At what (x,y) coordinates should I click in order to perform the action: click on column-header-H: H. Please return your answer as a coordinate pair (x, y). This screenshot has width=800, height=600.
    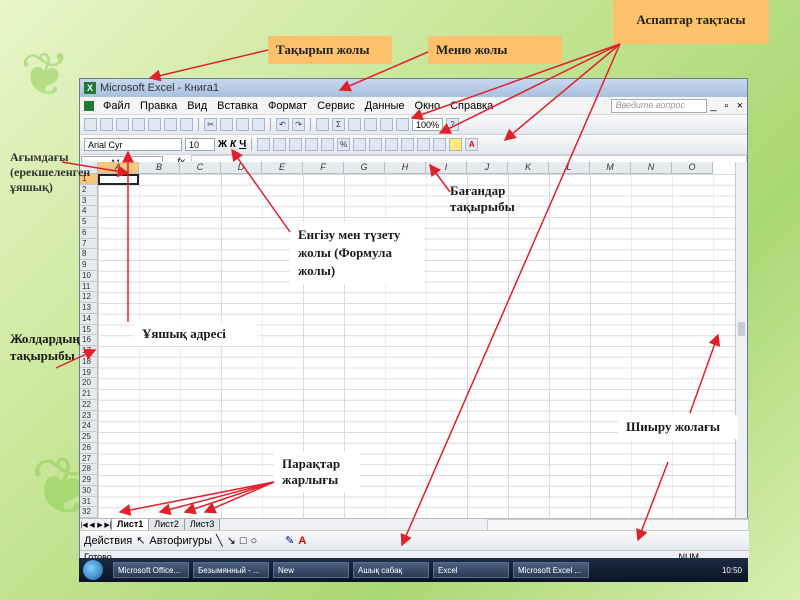
    Looking at the image, I should click on (405, 168).